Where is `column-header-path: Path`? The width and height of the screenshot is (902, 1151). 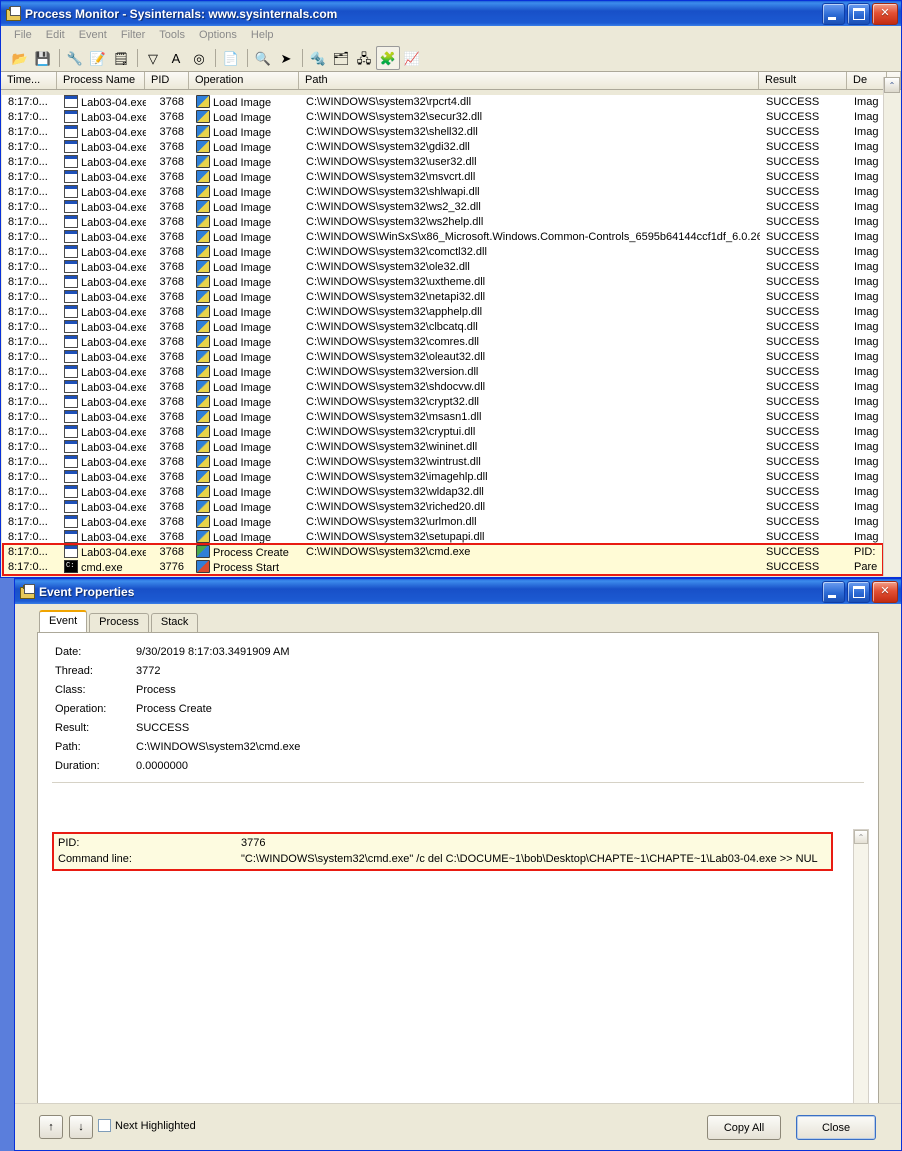 column-header-path: Path is located at coordinates (529, 80).